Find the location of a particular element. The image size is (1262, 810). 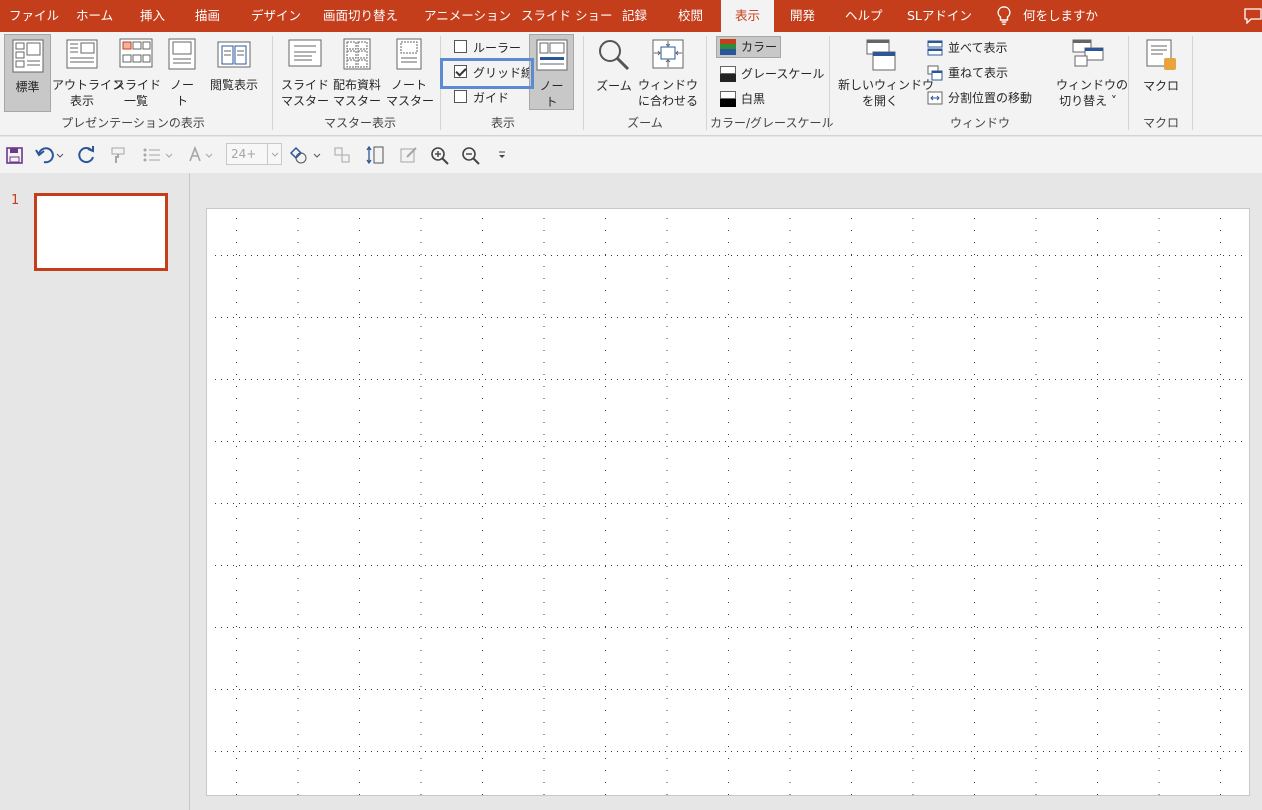

normal-view-button: 標準 is located at coordinates (27, 73).